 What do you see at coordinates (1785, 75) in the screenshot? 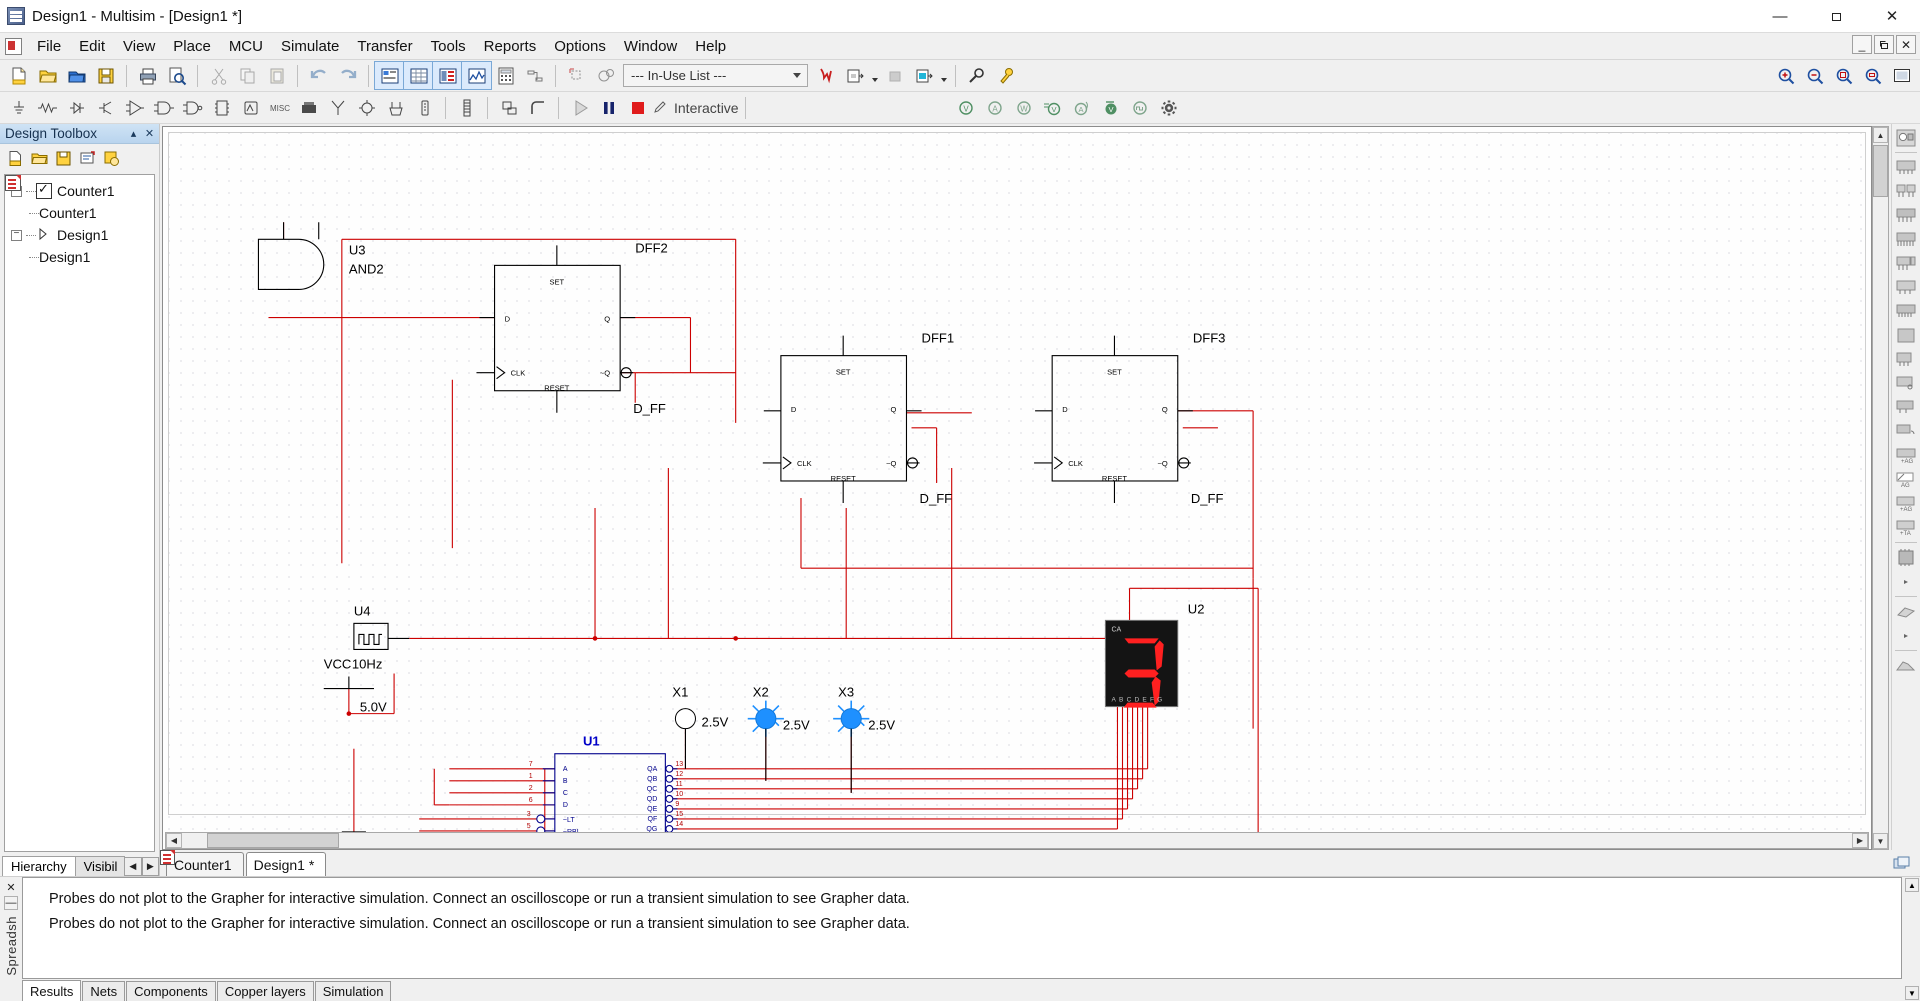
I see `zoom-in-button` at bounding box center [1785, 75].